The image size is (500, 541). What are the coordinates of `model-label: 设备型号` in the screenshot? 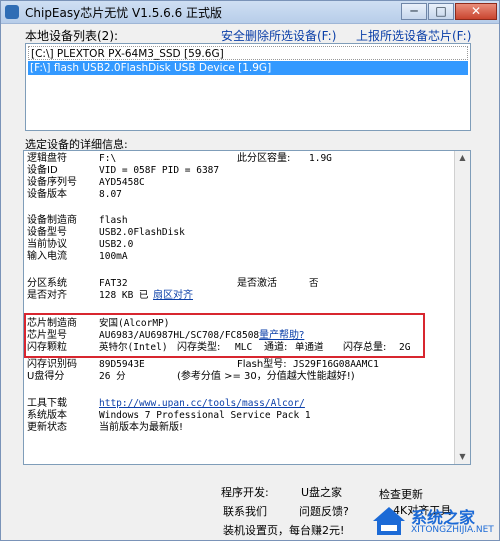 It's located at (47, 232).